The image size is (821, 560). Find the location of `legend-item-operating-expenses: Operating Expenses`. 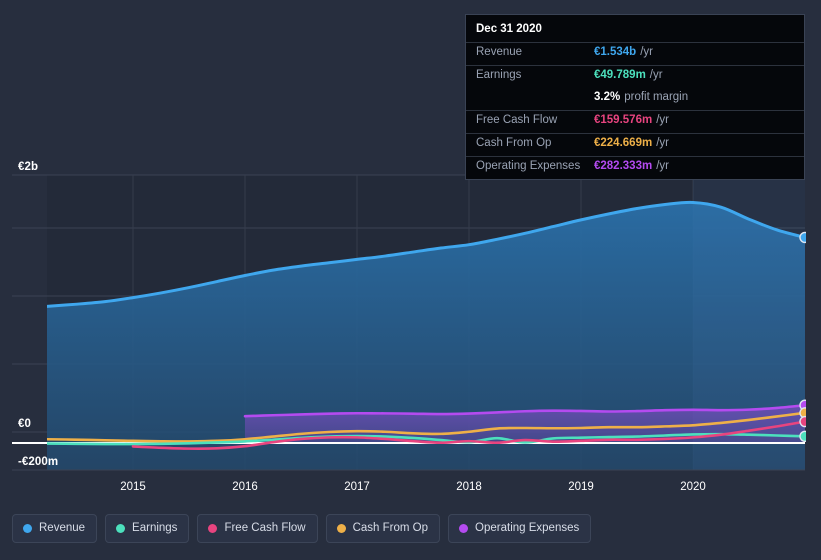

legend-item-operating-expenses: Operating Expenses is located at coordinates (520, 528).